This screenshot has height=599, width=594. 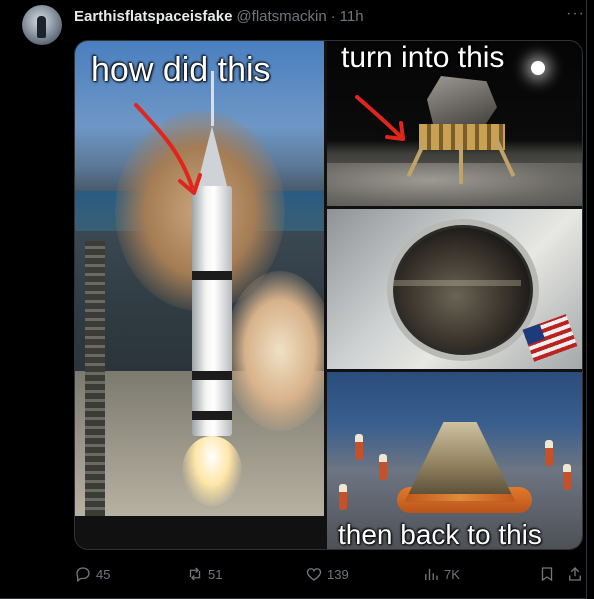 What do you see at coordinates (440, 534) in the screenshot?
I see `caption-then-back-to-this: then back to this` at bounding box center [440, 534].